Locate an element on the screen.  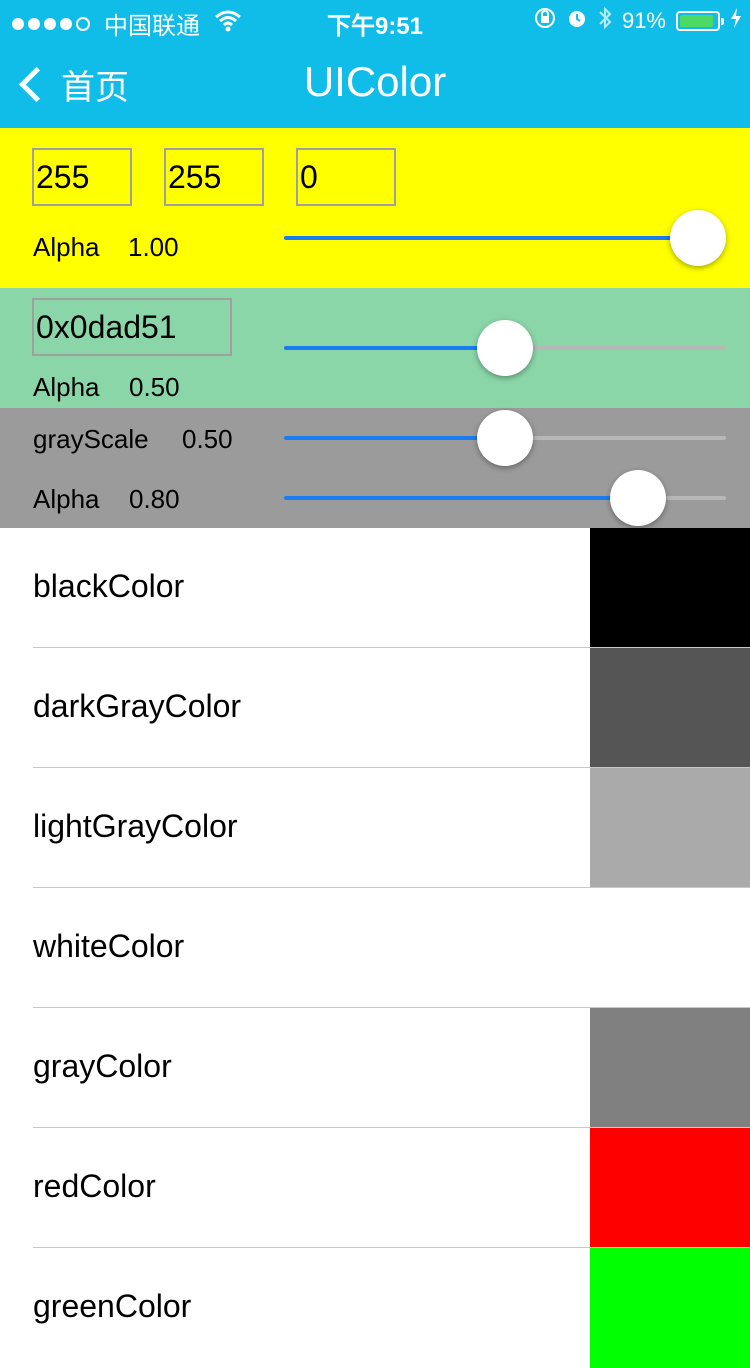
rgb-alpha-slider is located at coordinates (505, 238).